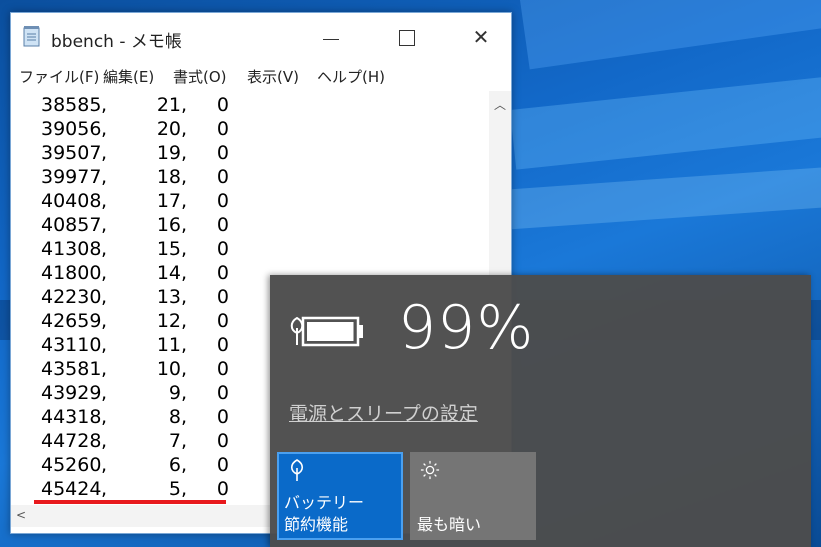 Image resolution: width=821 pixels, height=547 pixels. I want to click on value-column-2: 21, so click(168, 105).